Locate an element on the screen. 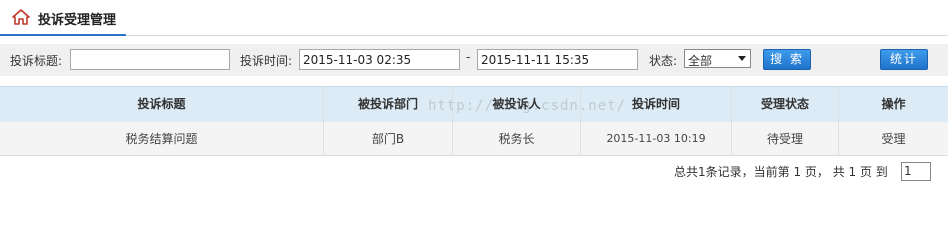 The width and height of the screenshot is (948, 240). home-icon is located at coordinates (21, 17).